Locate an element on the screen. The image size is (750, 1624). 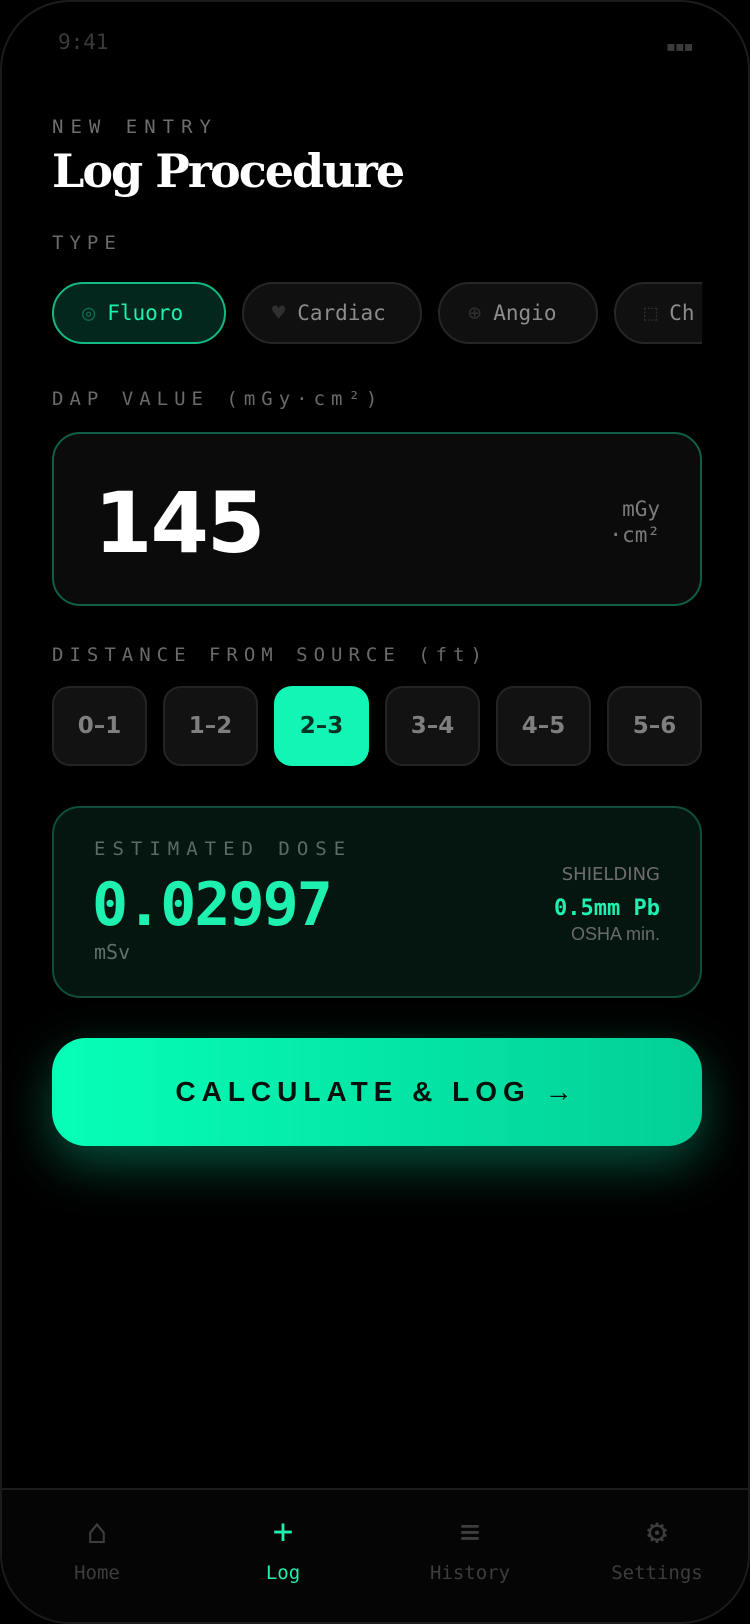
dose-value: 0.02997 is located at coordinates (212, 905).